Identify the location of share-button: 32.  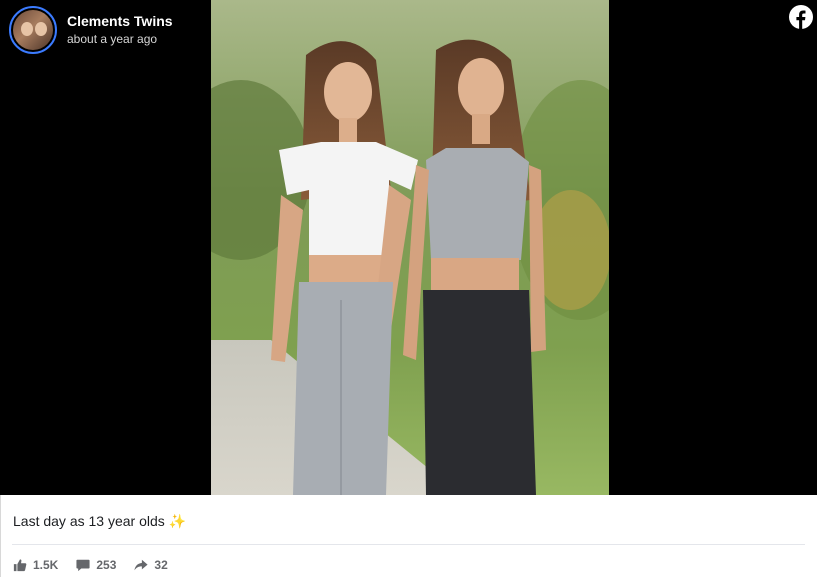
(151, 565).